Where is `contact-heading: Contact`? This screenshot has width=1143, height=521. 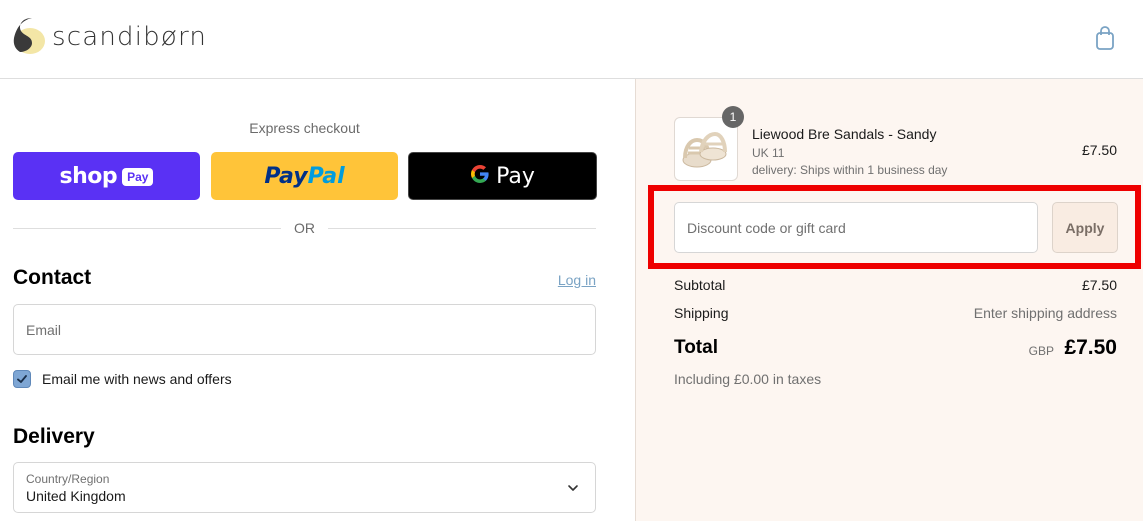 contact-heading: Contact is located at coordinates (52, 277).